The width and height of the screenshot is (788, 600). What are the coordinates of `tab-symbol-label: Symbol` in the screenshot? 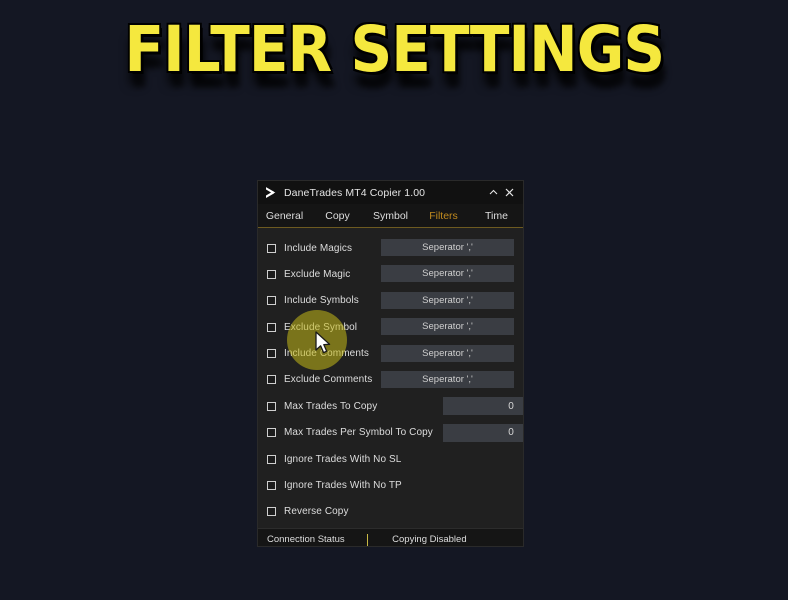 It's located at (390, 215).